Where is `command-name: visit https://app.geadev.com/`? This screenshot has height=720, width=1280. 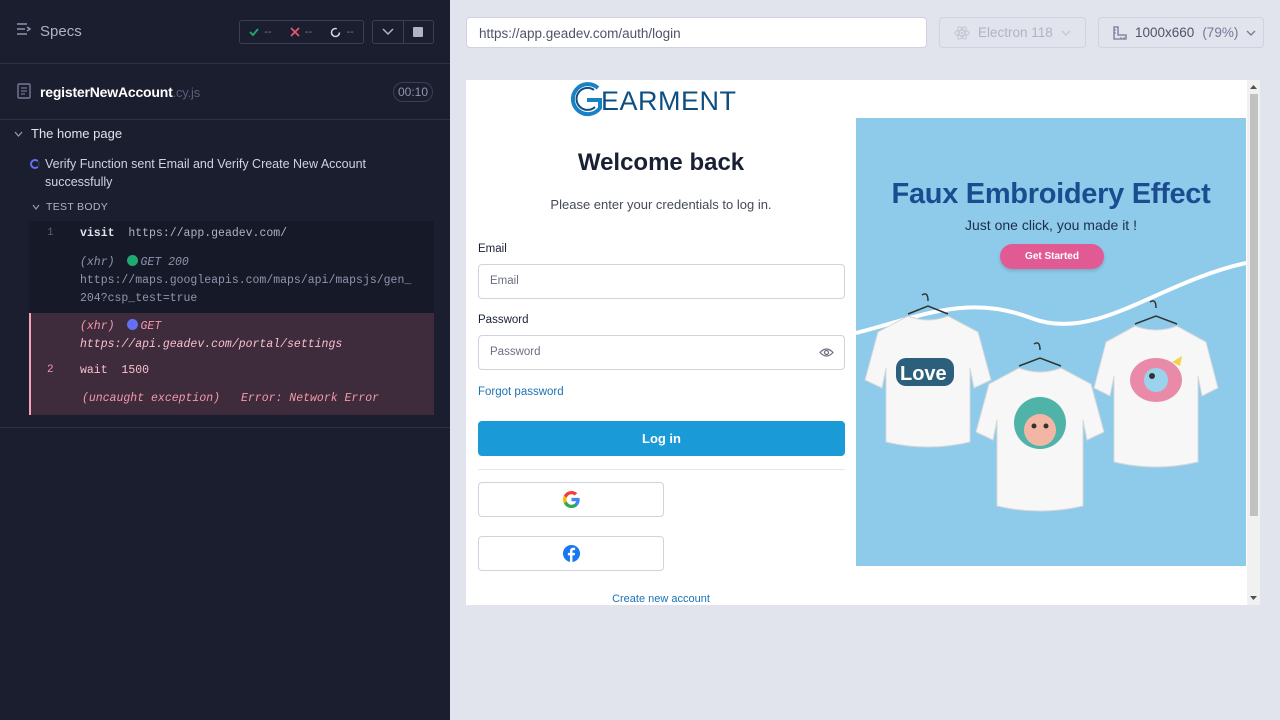
command-name: visit https://app.geadev.com/ is located at coordinates (183, 233).